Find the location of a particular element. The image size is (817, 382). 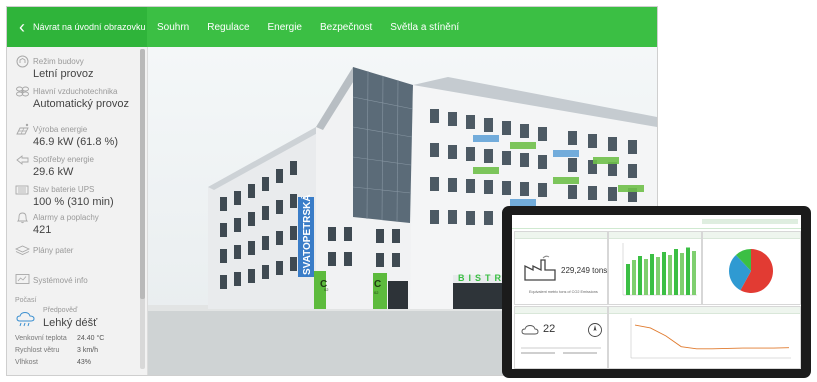

cloud-icon is located at coordinates (530, 330).